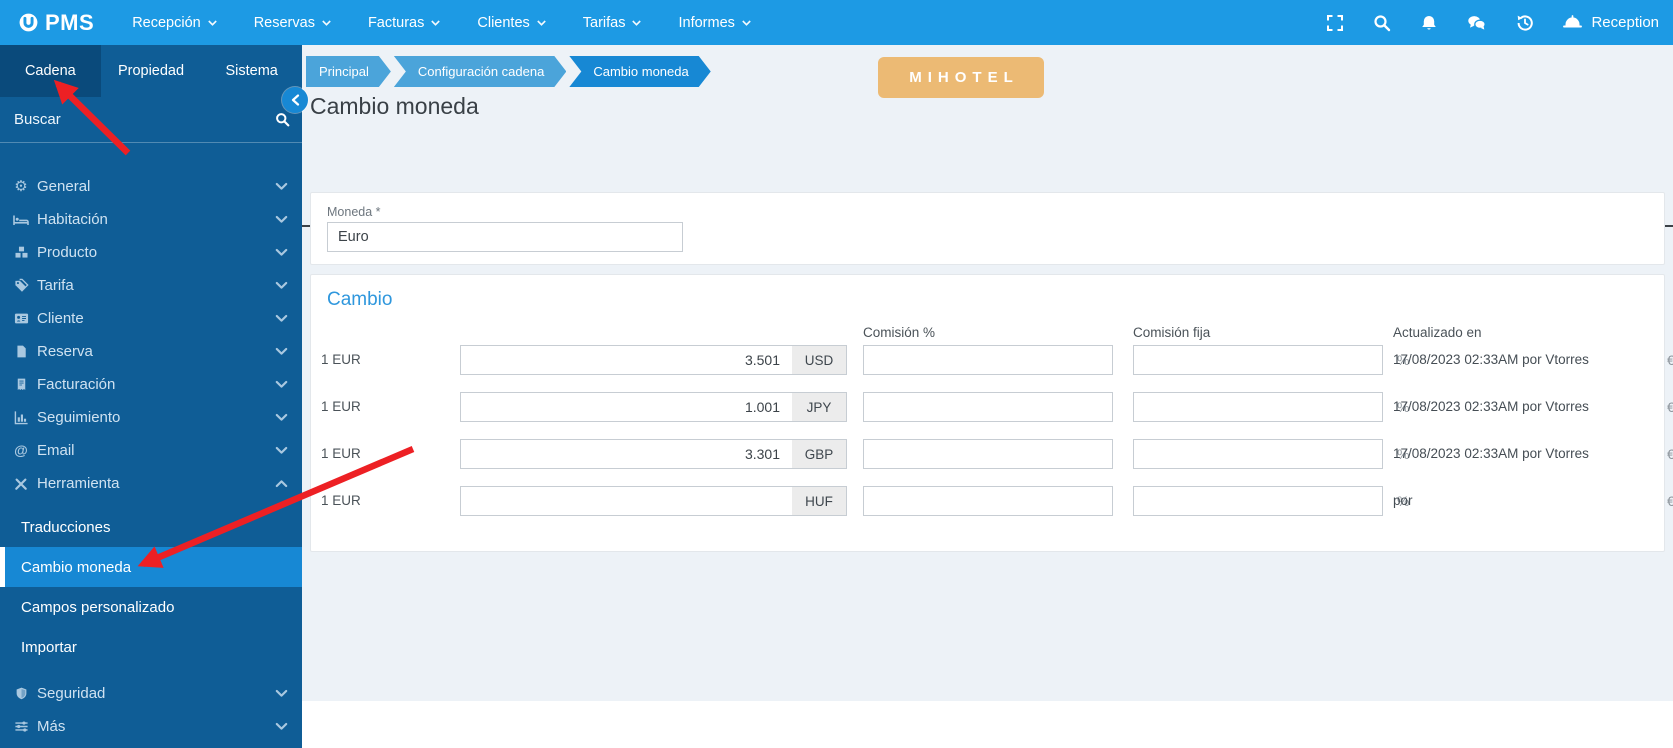 This screenshot has height=748, width=1673. I want to click on fullscreen-icon, so click(1335, 23).